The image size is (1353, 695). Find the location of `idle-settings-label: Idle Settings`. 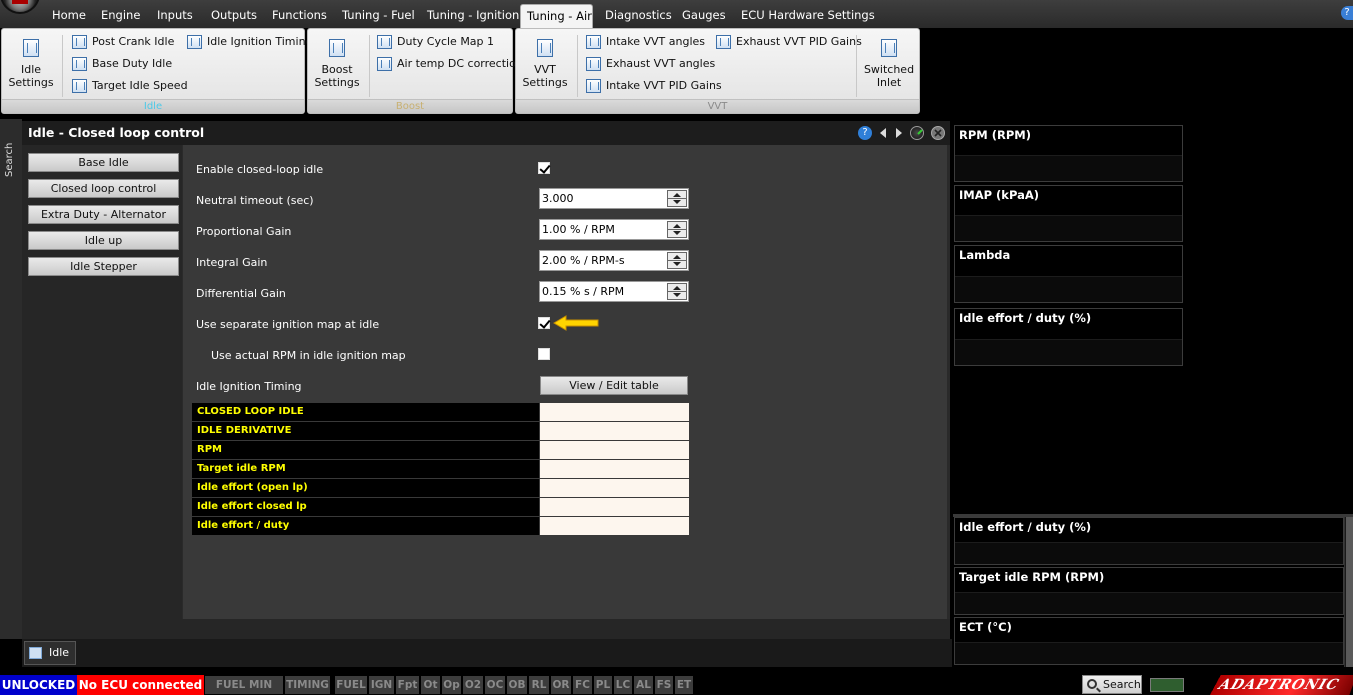

idle-settings-label: Idle Settings is located at coordinates (31, 76).